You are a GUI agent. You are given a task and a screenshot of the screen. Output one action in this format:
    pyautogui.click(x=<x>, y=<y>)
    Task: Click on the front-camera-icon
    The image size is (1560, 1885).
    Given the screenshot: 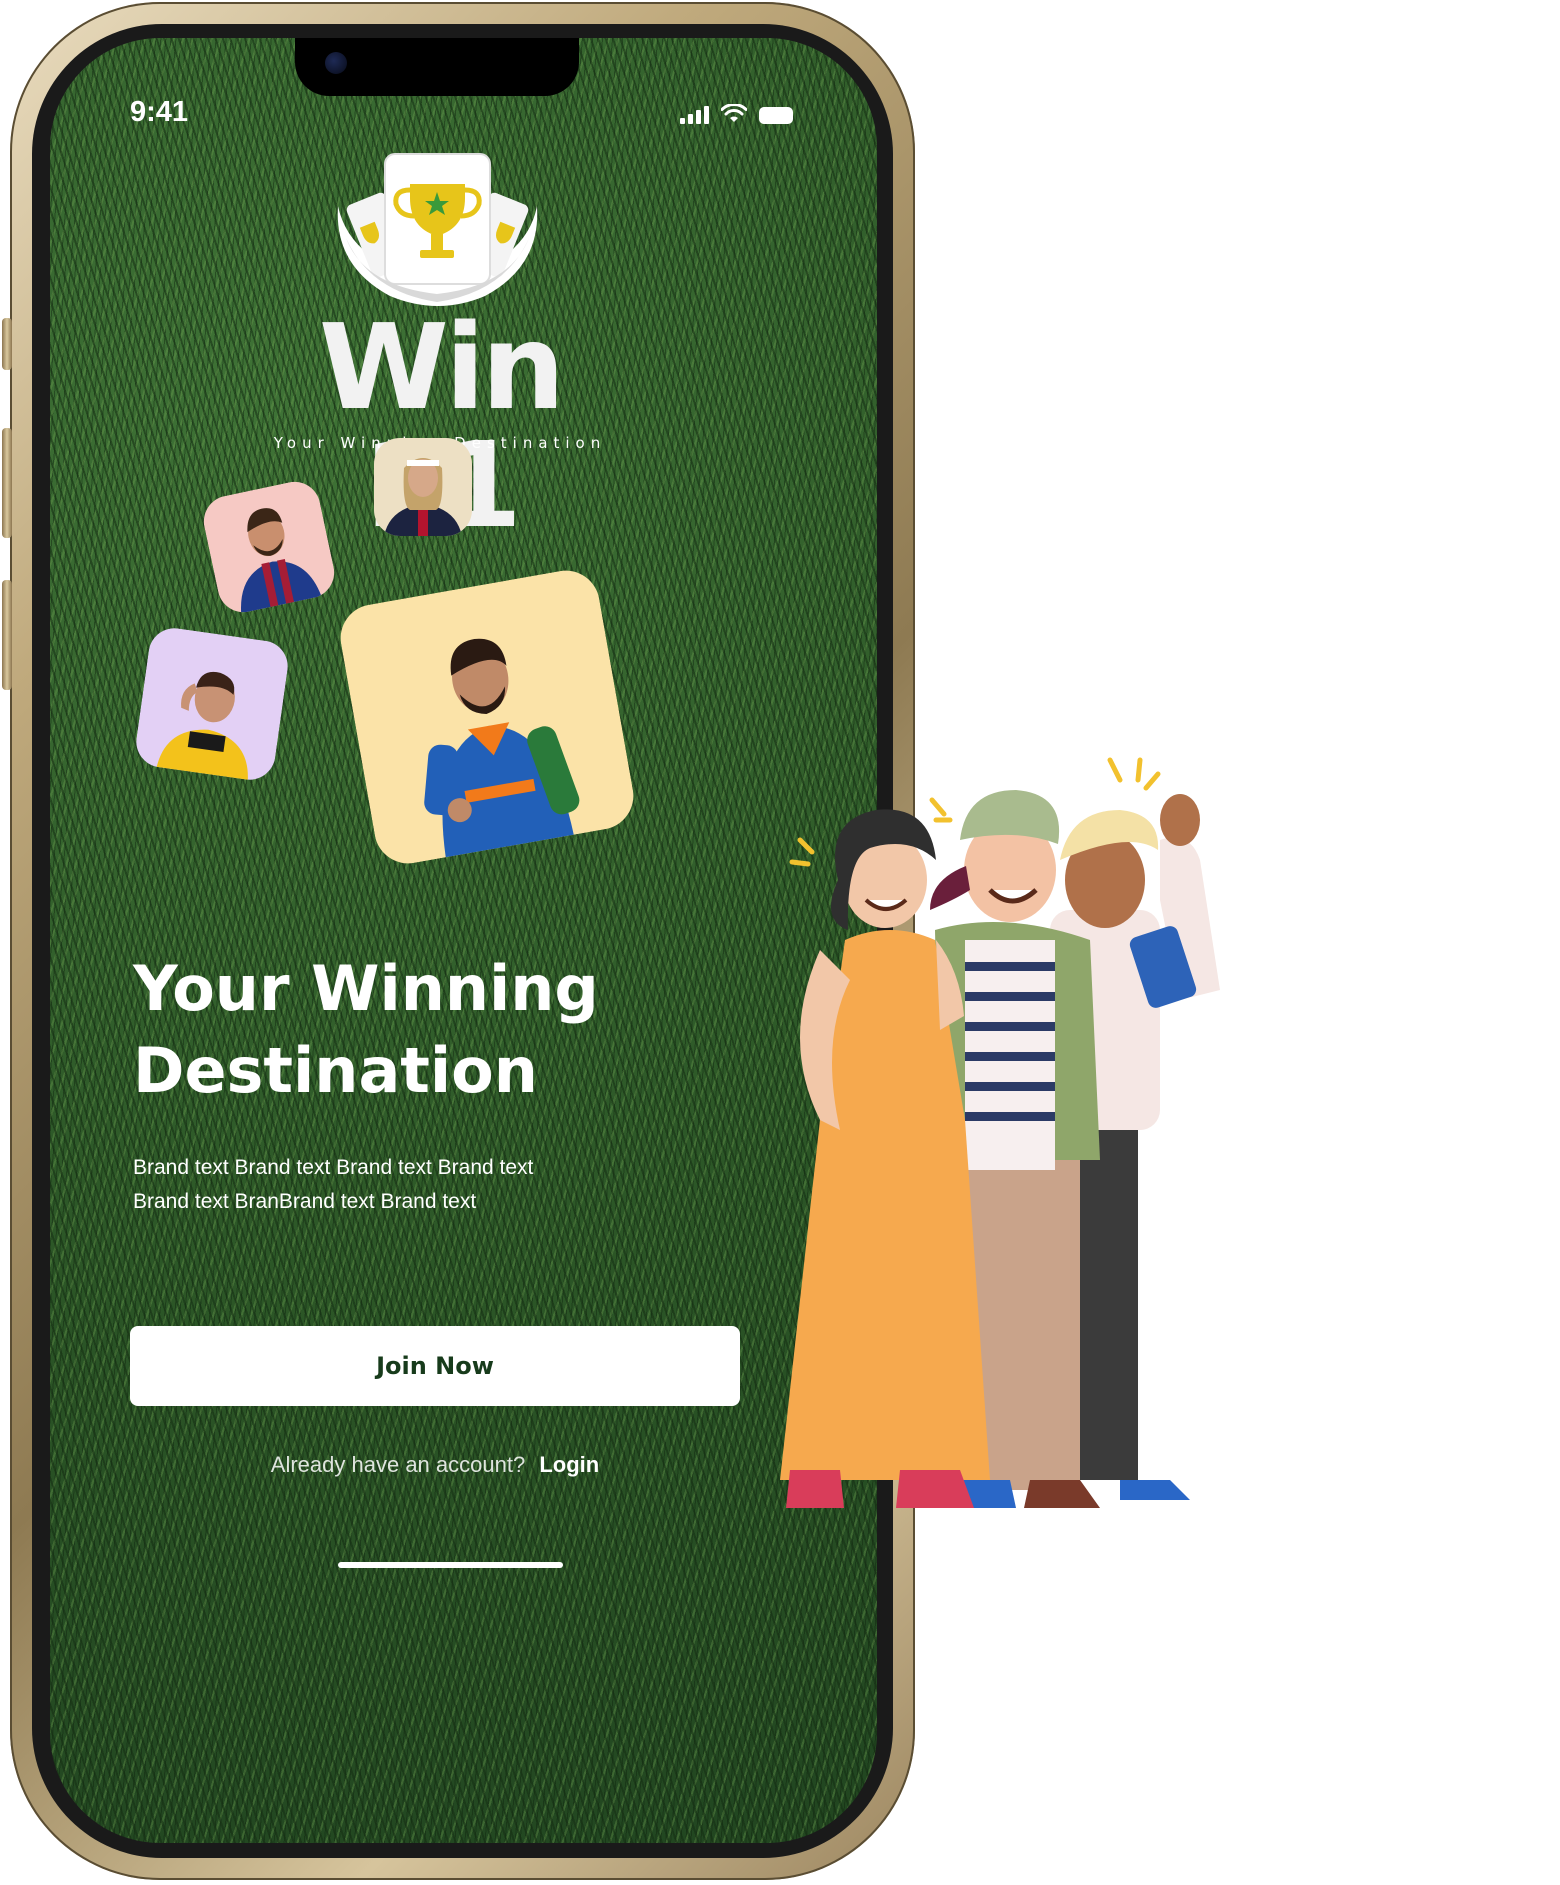 What is the action you would take?
    pyautogui.click(x=336, y=63)
    